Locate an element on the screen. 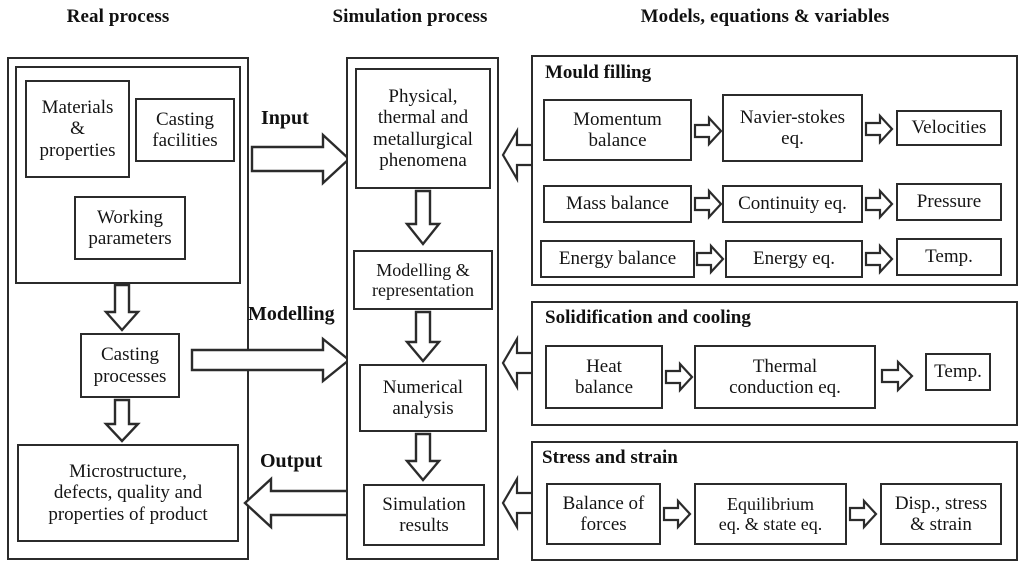  box-velocities: Velocities is located at coordinates (949, 128).